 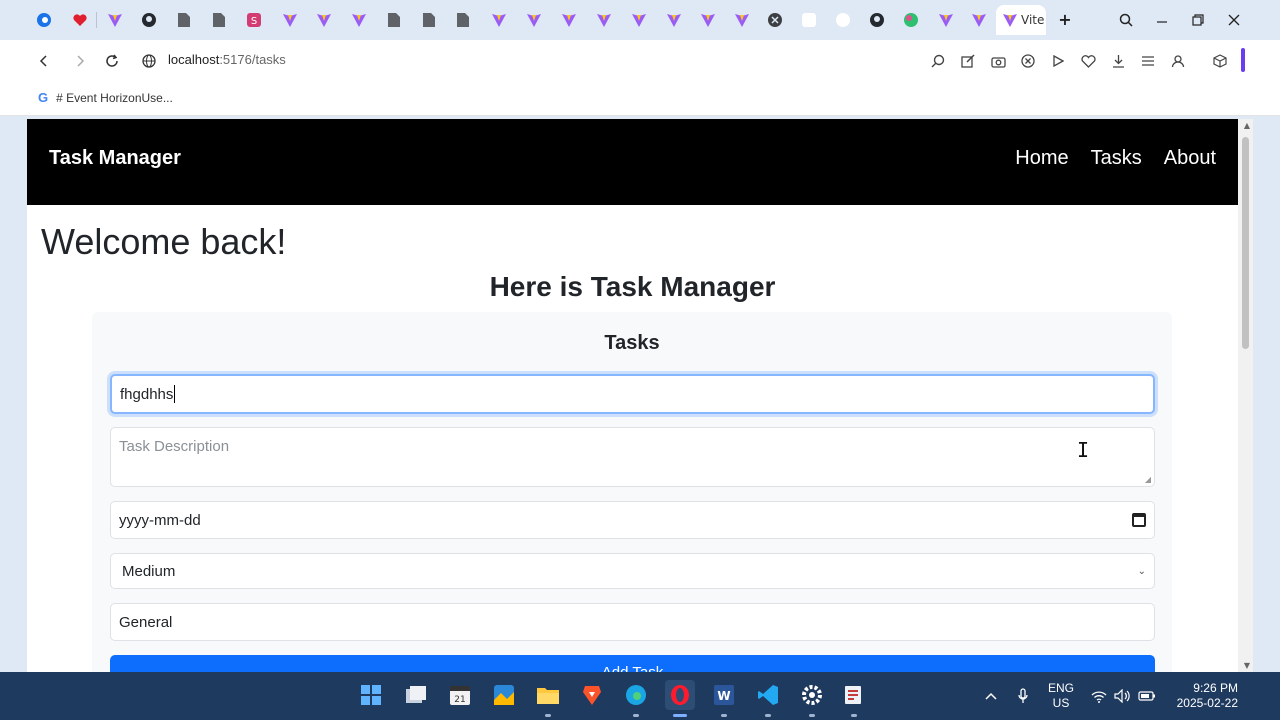 I want to click on wifi-icon, so click(x=1099, y=696).